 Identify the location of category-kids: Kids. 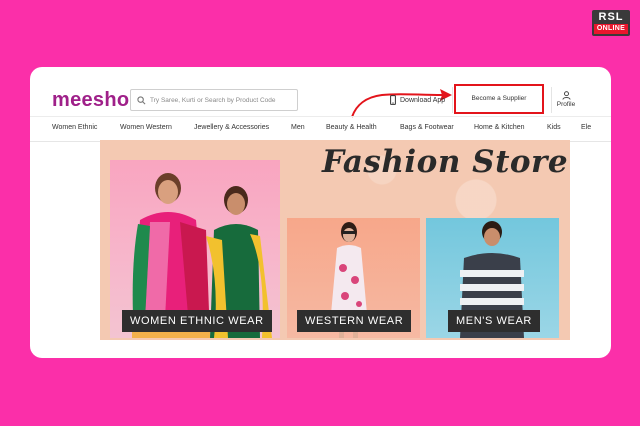
(554, 127).